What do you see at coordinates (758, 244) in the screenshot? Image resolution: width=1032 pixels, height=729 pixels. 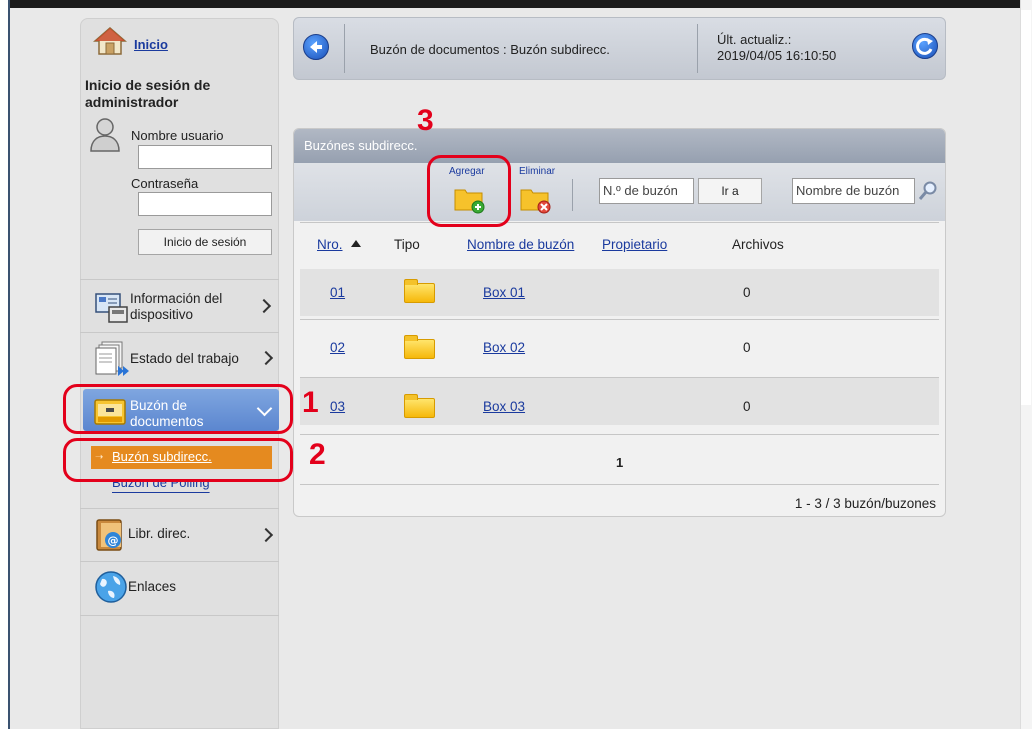 I see `column-header-files: Archivos` at bounding box center [758, 244].